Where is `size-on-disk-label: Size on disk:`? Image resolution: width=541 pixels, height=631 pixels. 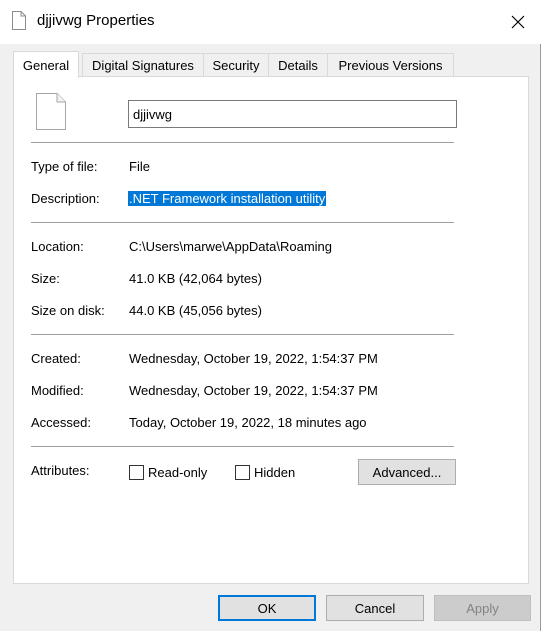
size-on-disk-label: Size on disk: is located at coordinates (68, 310).